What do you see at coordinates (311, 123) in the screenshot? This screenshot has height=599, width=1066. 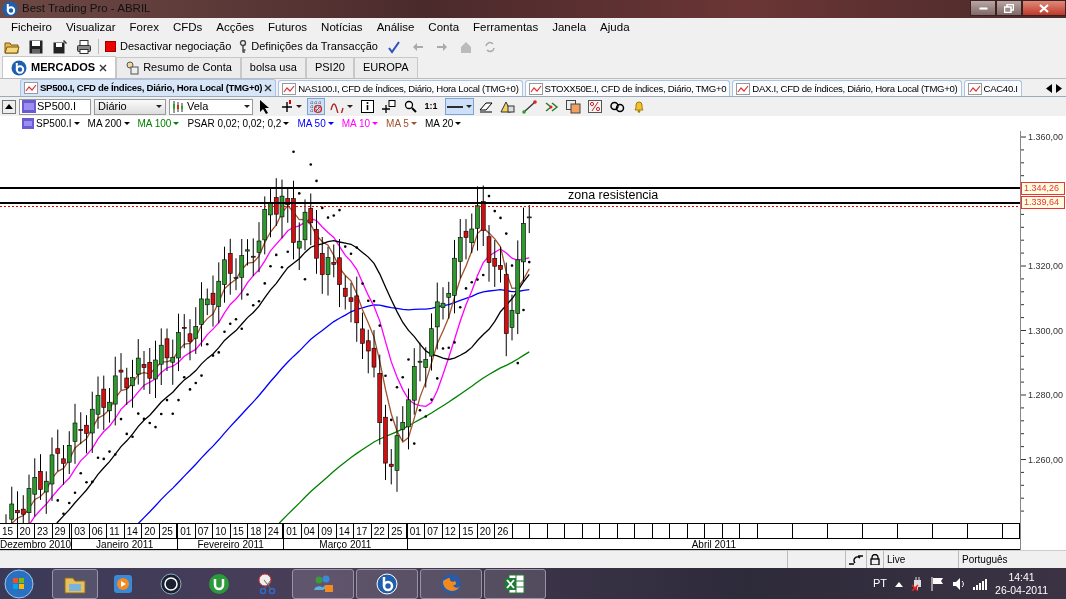 I see `indicator-label: MA 50` at bounding box center [311, 123].